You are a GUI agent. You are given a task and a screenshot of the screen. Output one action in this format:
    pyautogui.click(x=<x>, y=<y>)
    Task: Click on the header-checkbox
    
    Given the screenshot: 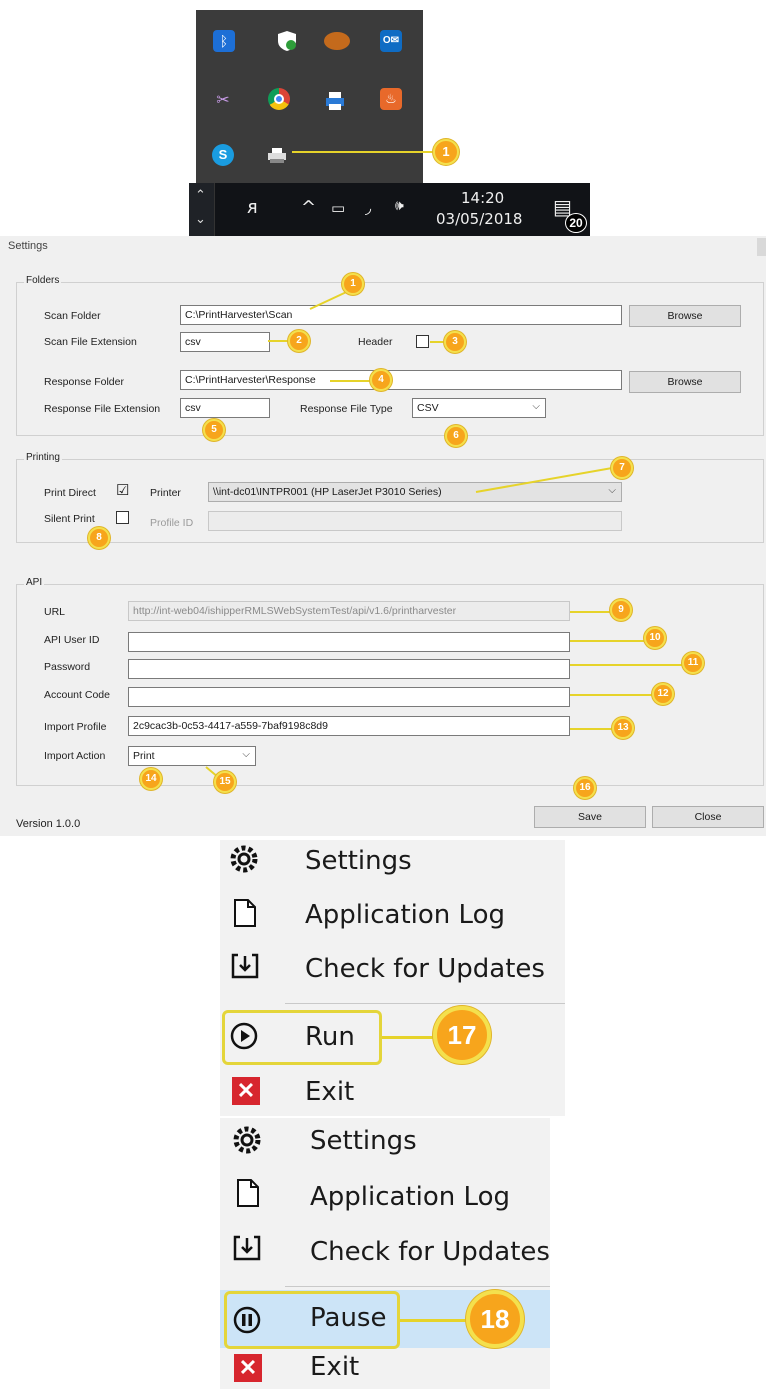 What is the action you would take?
    pyautogui.click(x=422, y=341)
    